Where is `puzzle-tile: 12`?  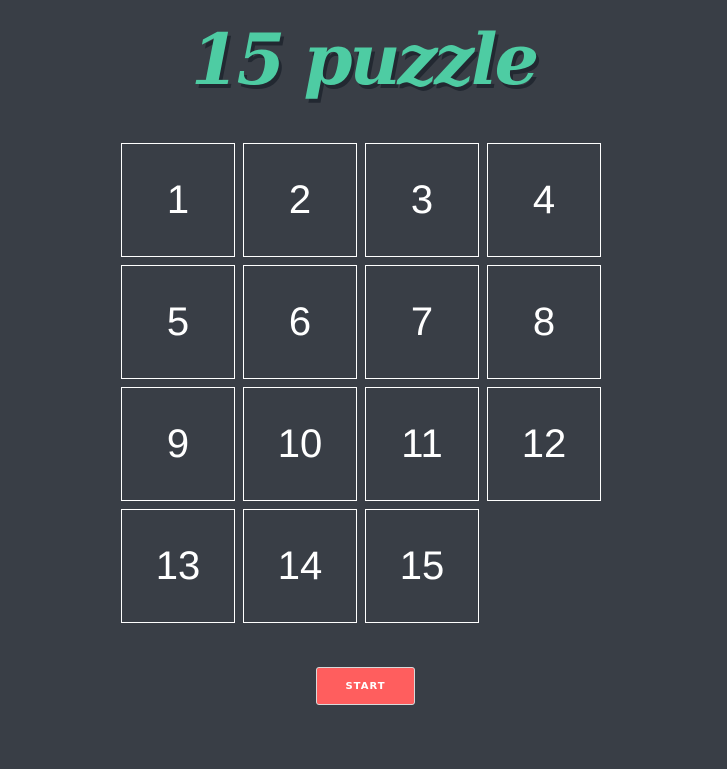
puzzle-tile: 12 is located at coordinates (544, 444).